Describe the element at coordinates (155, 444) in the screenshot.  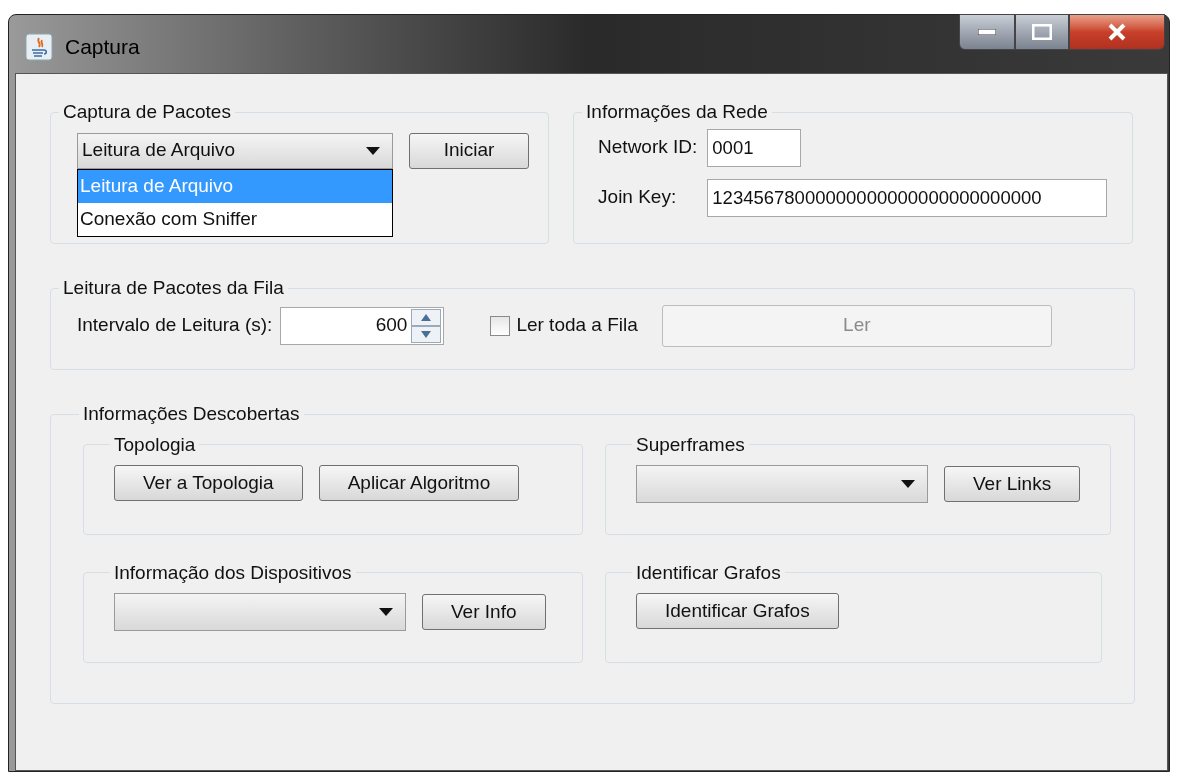
I see `group-title: Topologia` at that location.